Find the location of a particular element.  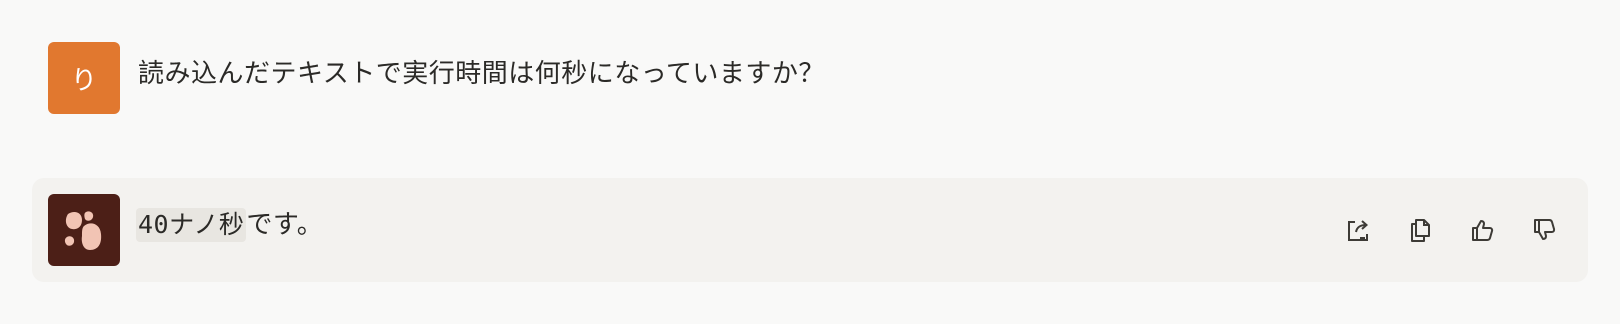

message-actions is located at coordinates (1451, 230).